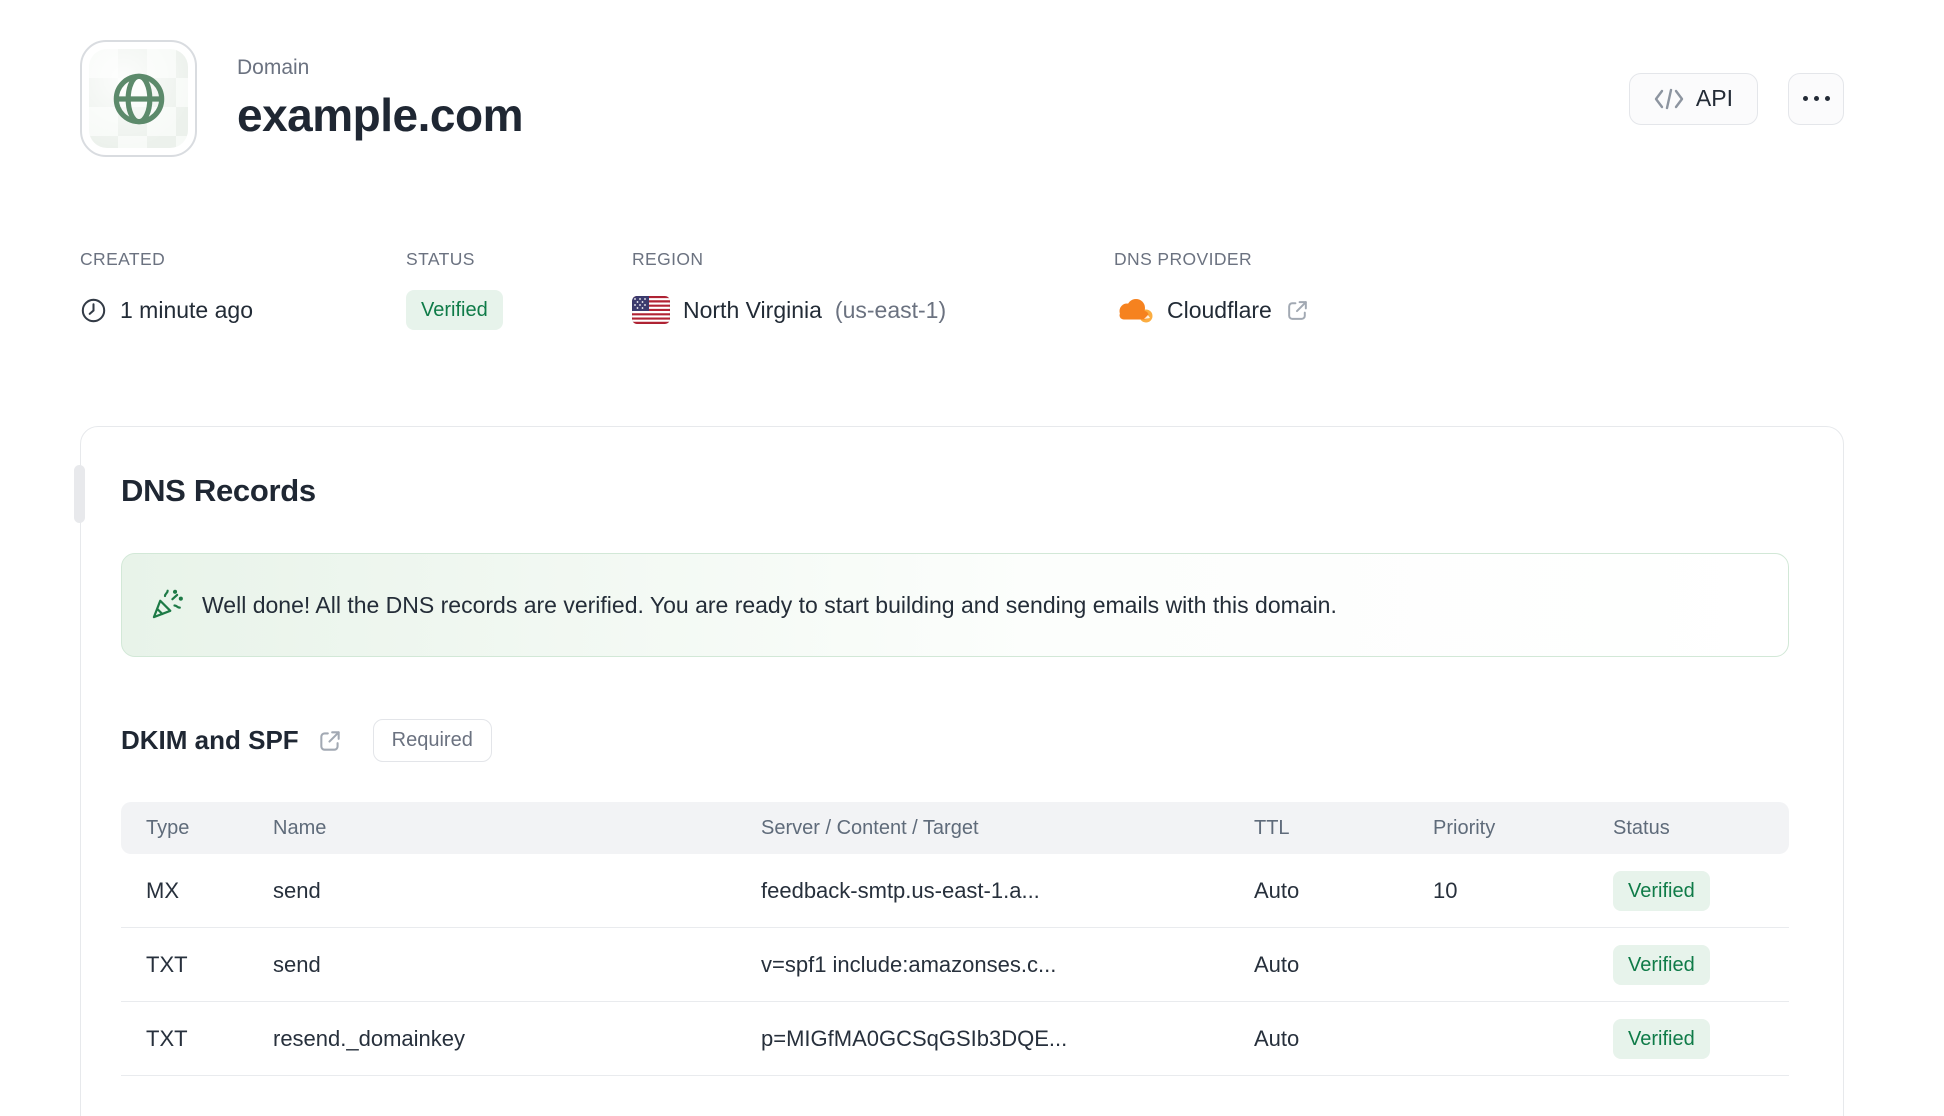  What do you see at coordinates (162, 890) in the screenshot?
I see `cell-type: MX` at bounding box center [162, 890].